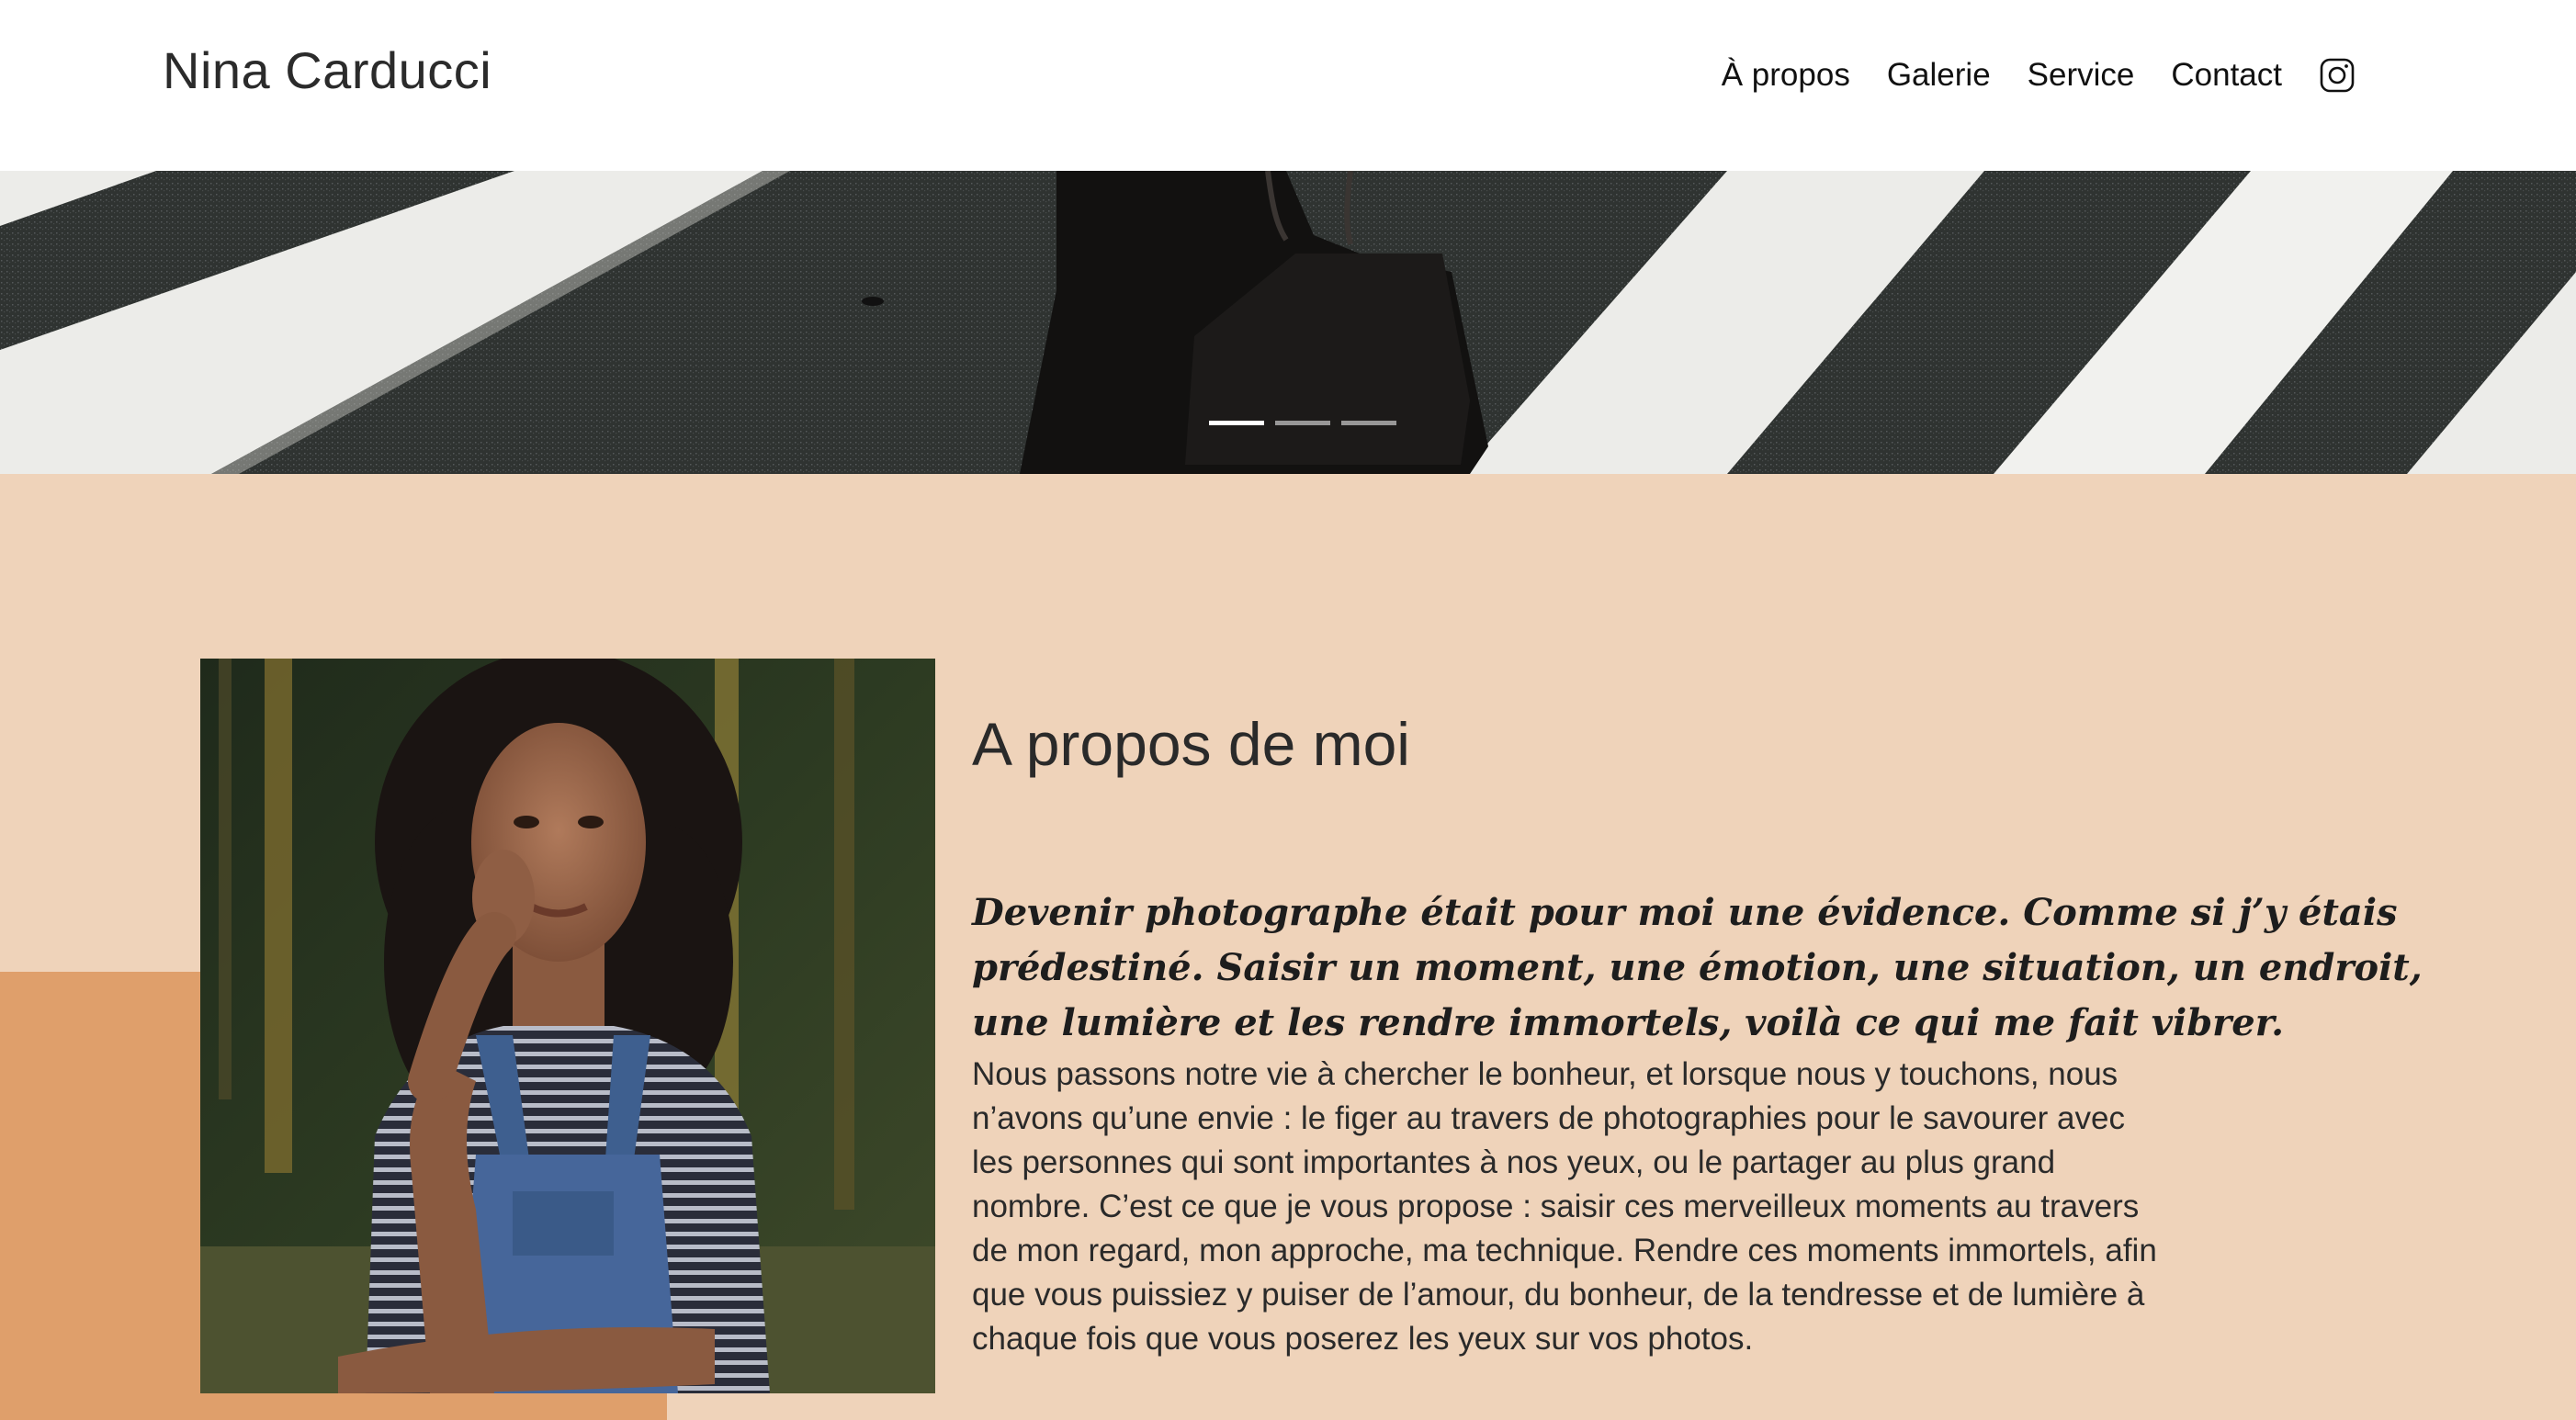 Image resolution: width=2576 pixels, height=1420 pixels. I want to click on brand-title: Nina Carducci, so click(327, 70).